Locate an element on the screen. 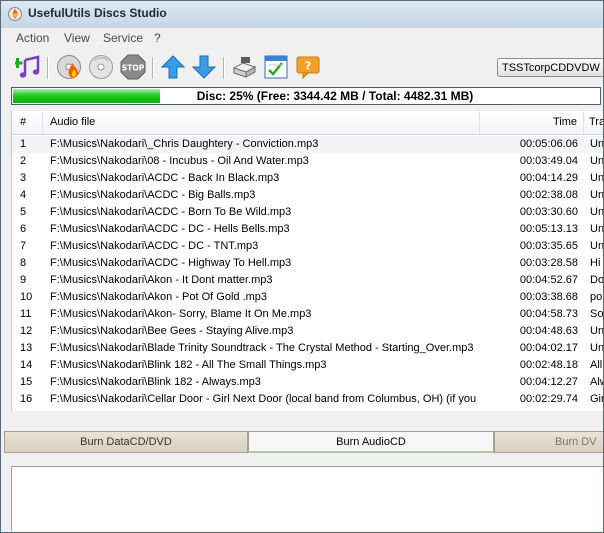 This screenshot has width=604, height=533. track-number: 4 is located at coordinates (23, 195).